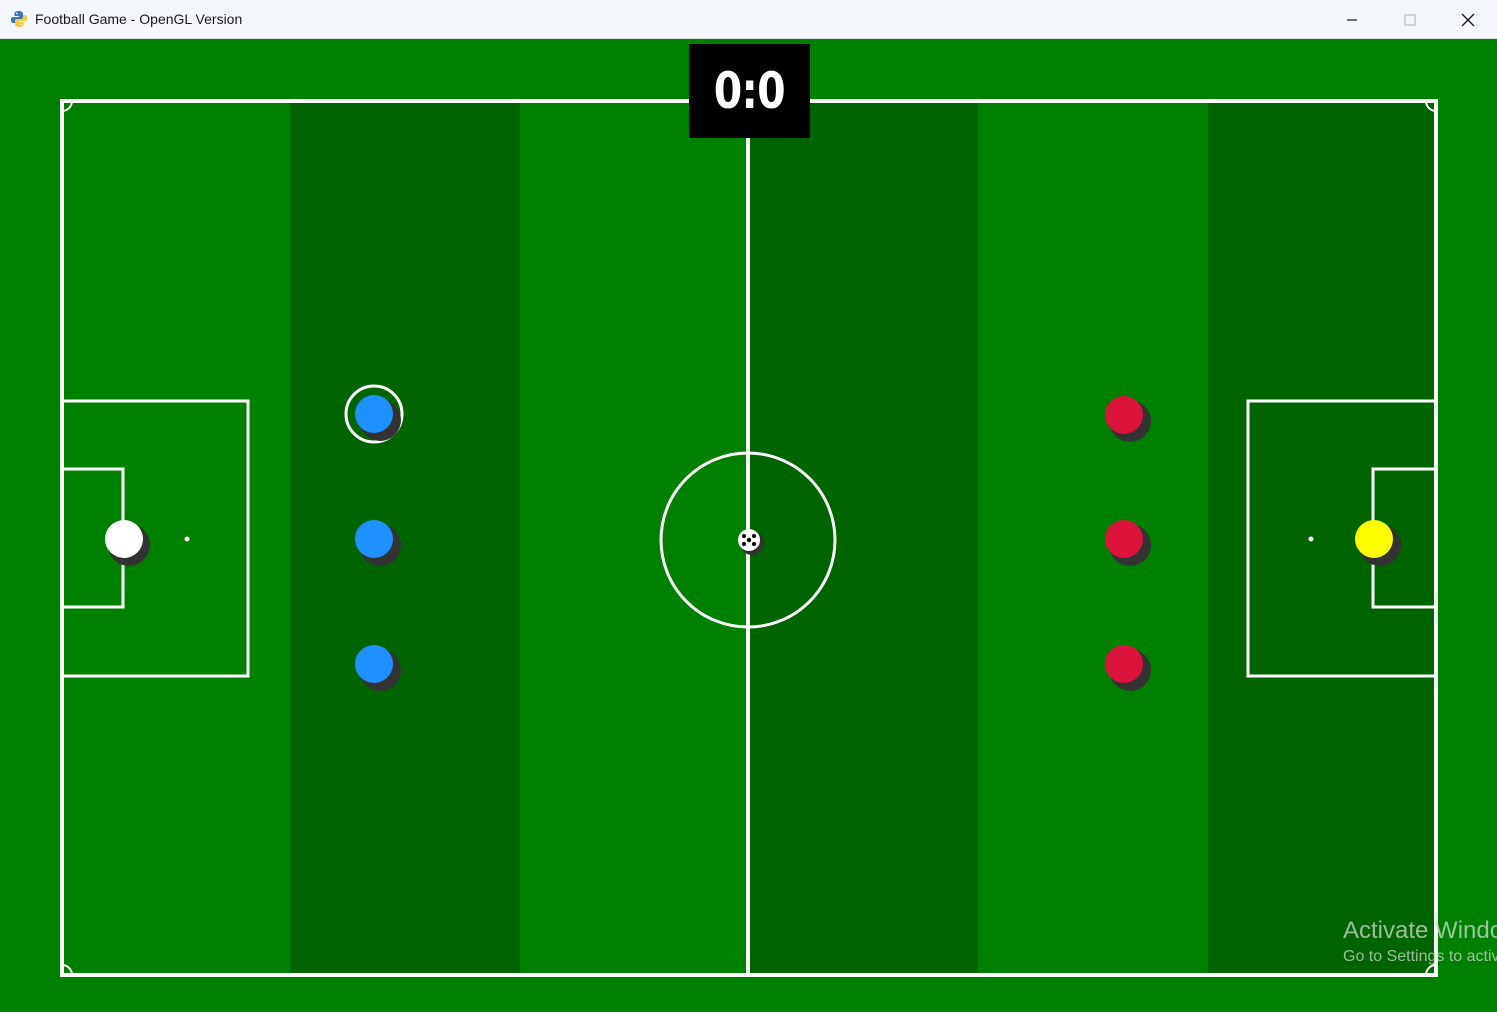 This screenshot has height=1012, width=1497. What do you see at coordinates (1420, 930) in the screenshot?
I see `watermark-title: Activate Windows` at bounding box center [1420, 930].